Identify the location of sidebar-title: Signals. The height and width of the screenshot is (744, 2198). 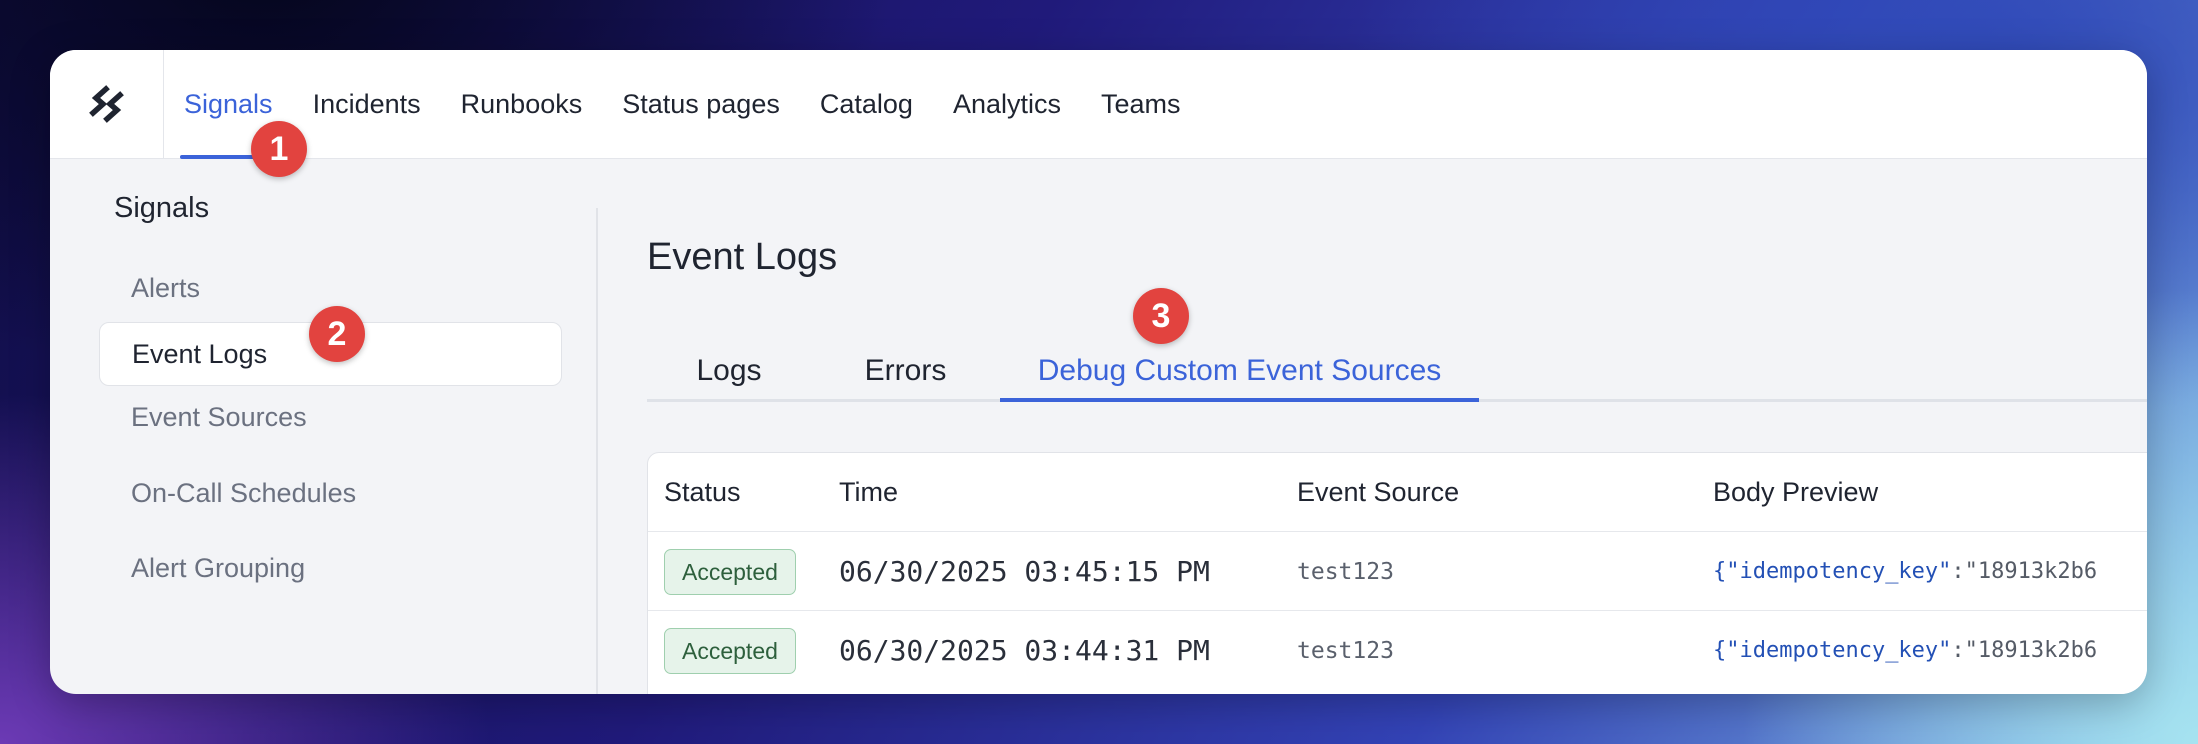
(162, 208).